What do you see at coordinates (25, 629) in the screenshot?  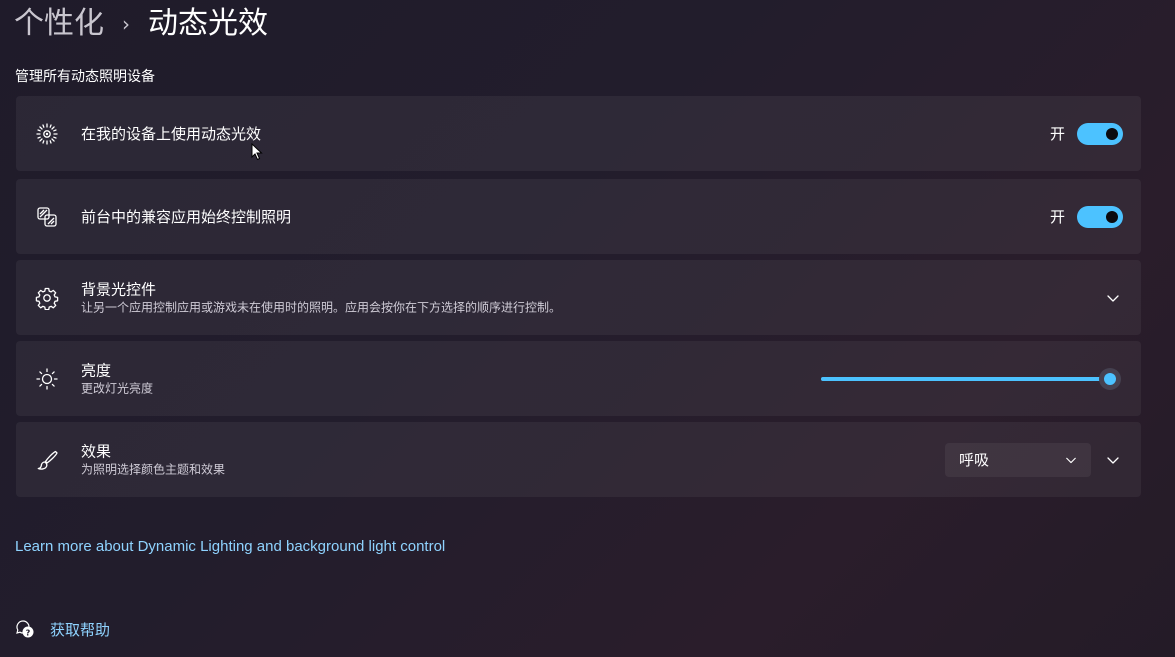 I see `help-icon: ?` at bounding box center [25, 629].